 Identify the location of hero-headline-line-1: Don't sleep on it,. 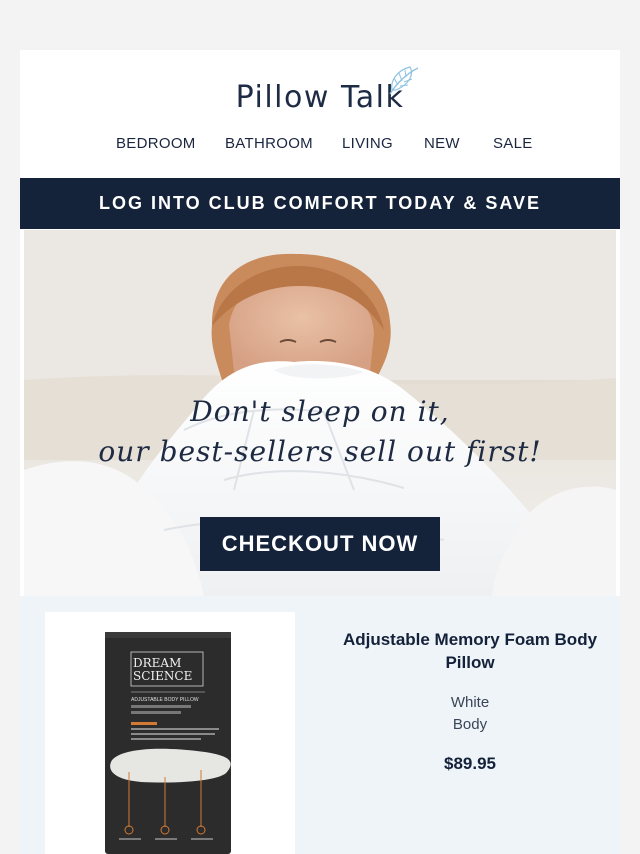
(320, 411).